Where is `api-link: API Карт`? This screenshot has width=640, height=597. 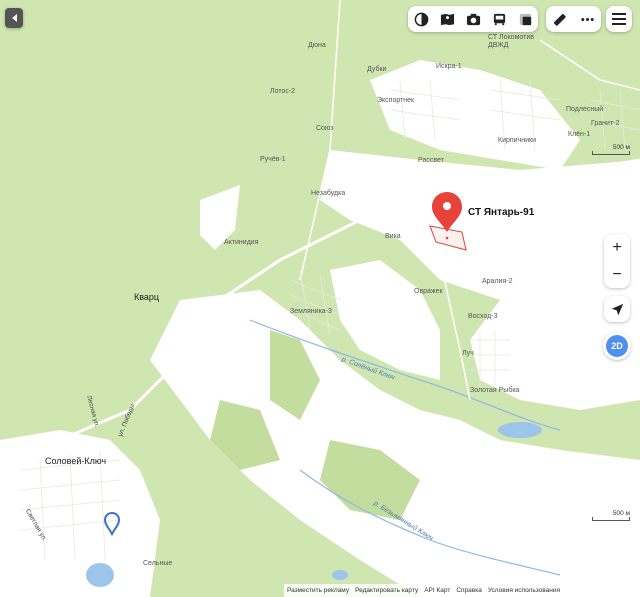 api-link: API Карт is located at coordinates (437, 590).